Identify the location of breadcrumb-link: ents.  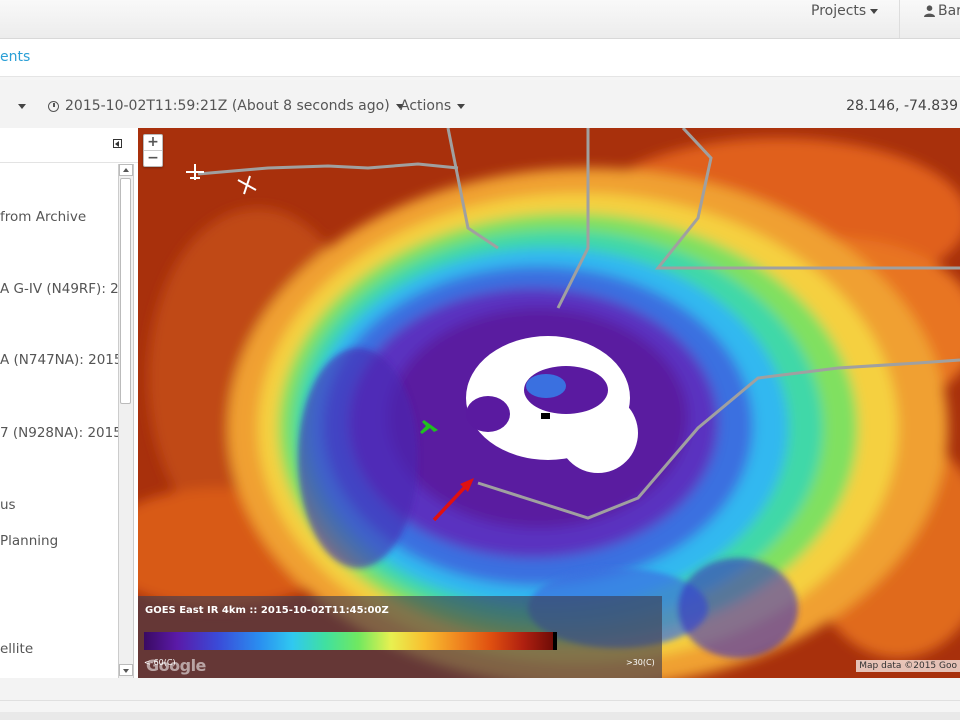
(15, 57).